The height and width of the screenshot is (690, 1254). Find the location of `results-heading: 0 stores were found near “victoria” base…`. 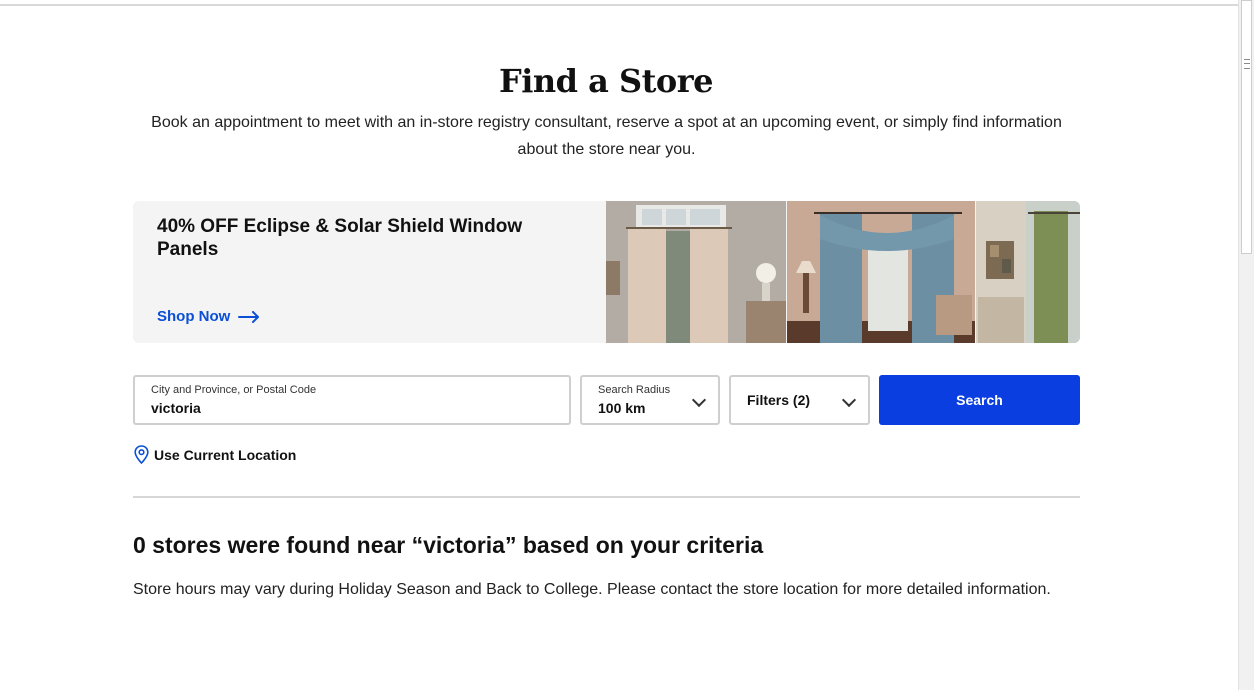

results-heading: 0 stores were found near “victoria” base… is located at coordinates (448, 545).